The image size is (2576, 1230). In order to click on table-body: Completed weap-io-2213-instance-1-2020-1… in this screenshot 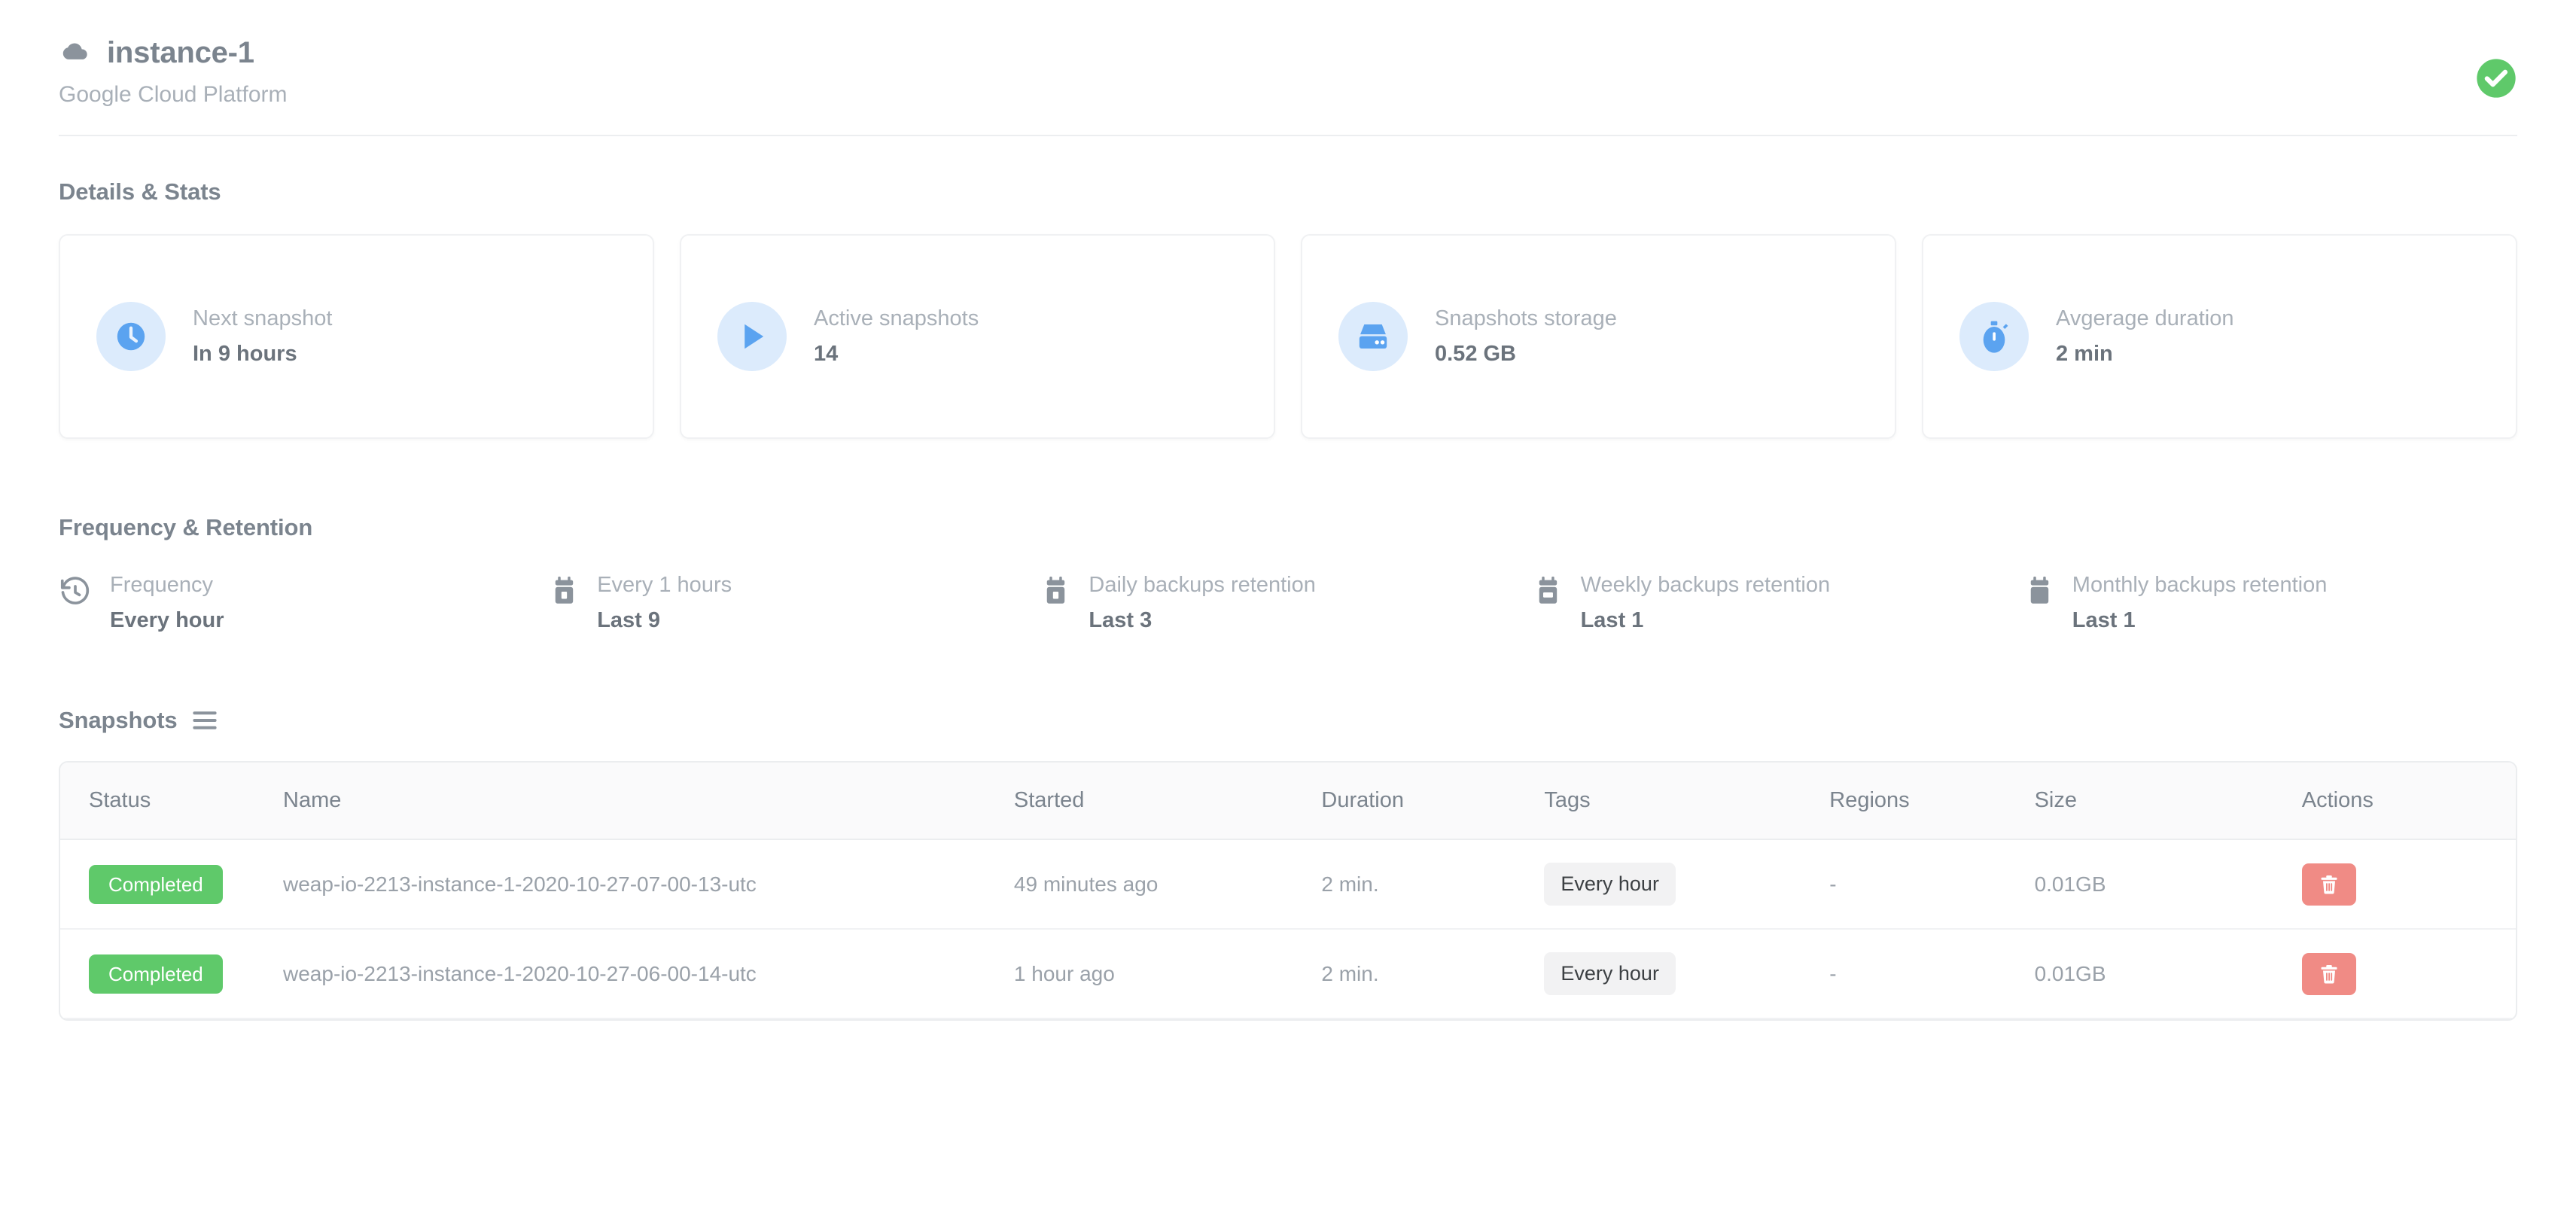, I will do `click(1288, 929)`.